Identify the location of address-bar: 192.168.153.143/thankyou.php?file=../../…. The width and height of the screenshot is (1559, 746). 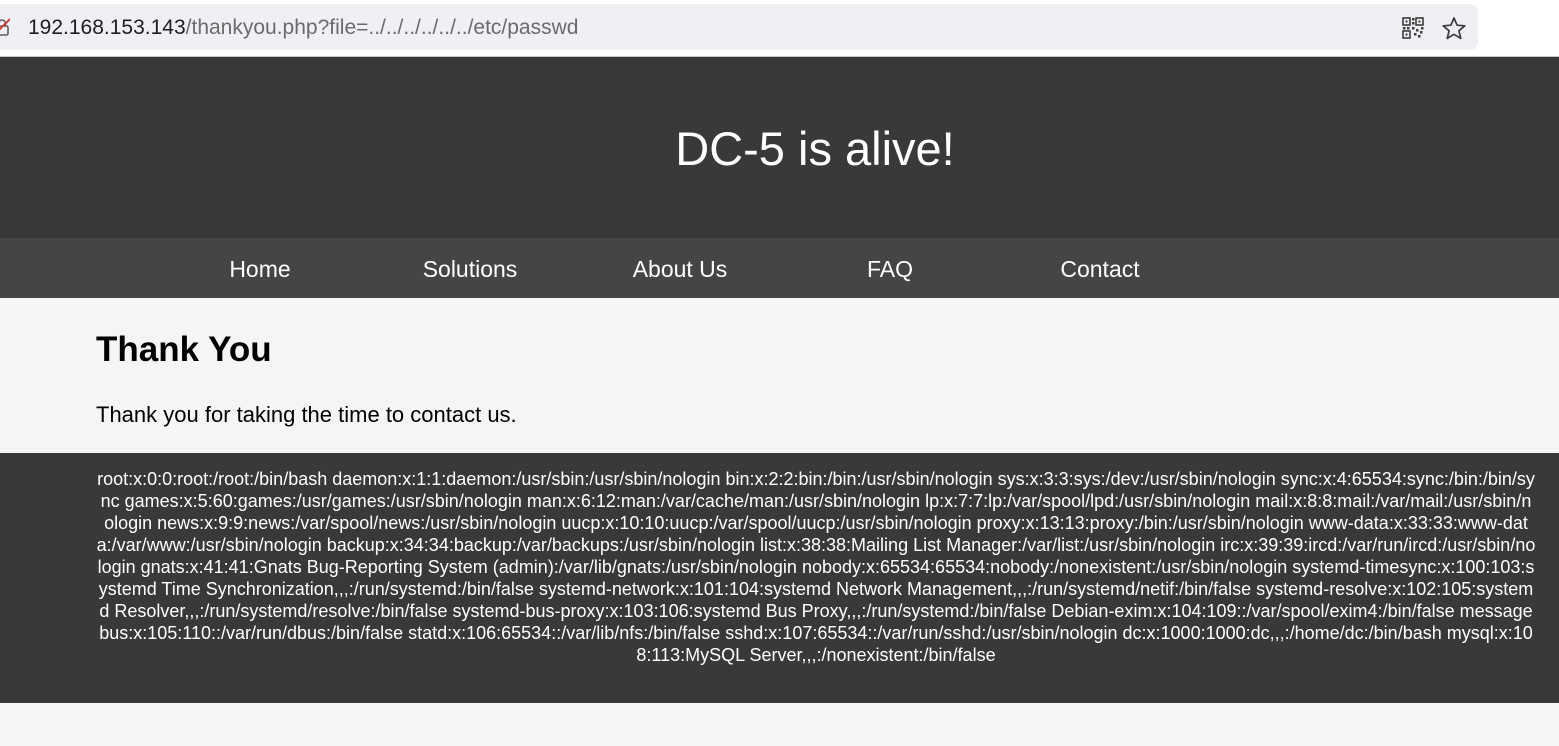
(739, 27).